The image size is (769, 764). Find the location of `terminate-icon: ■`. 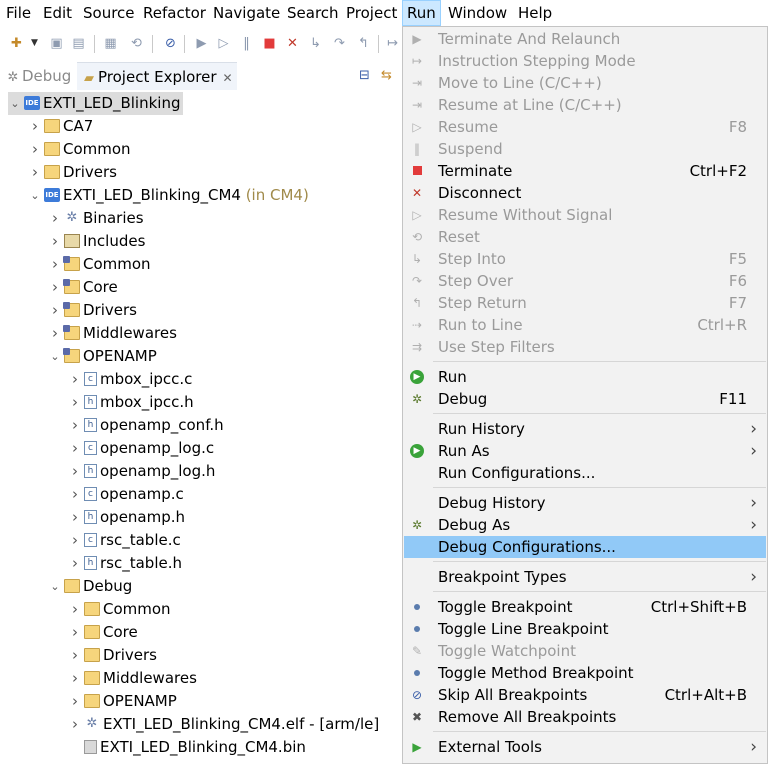

terminate-icon: ■ is located at coordinates (269, 43).